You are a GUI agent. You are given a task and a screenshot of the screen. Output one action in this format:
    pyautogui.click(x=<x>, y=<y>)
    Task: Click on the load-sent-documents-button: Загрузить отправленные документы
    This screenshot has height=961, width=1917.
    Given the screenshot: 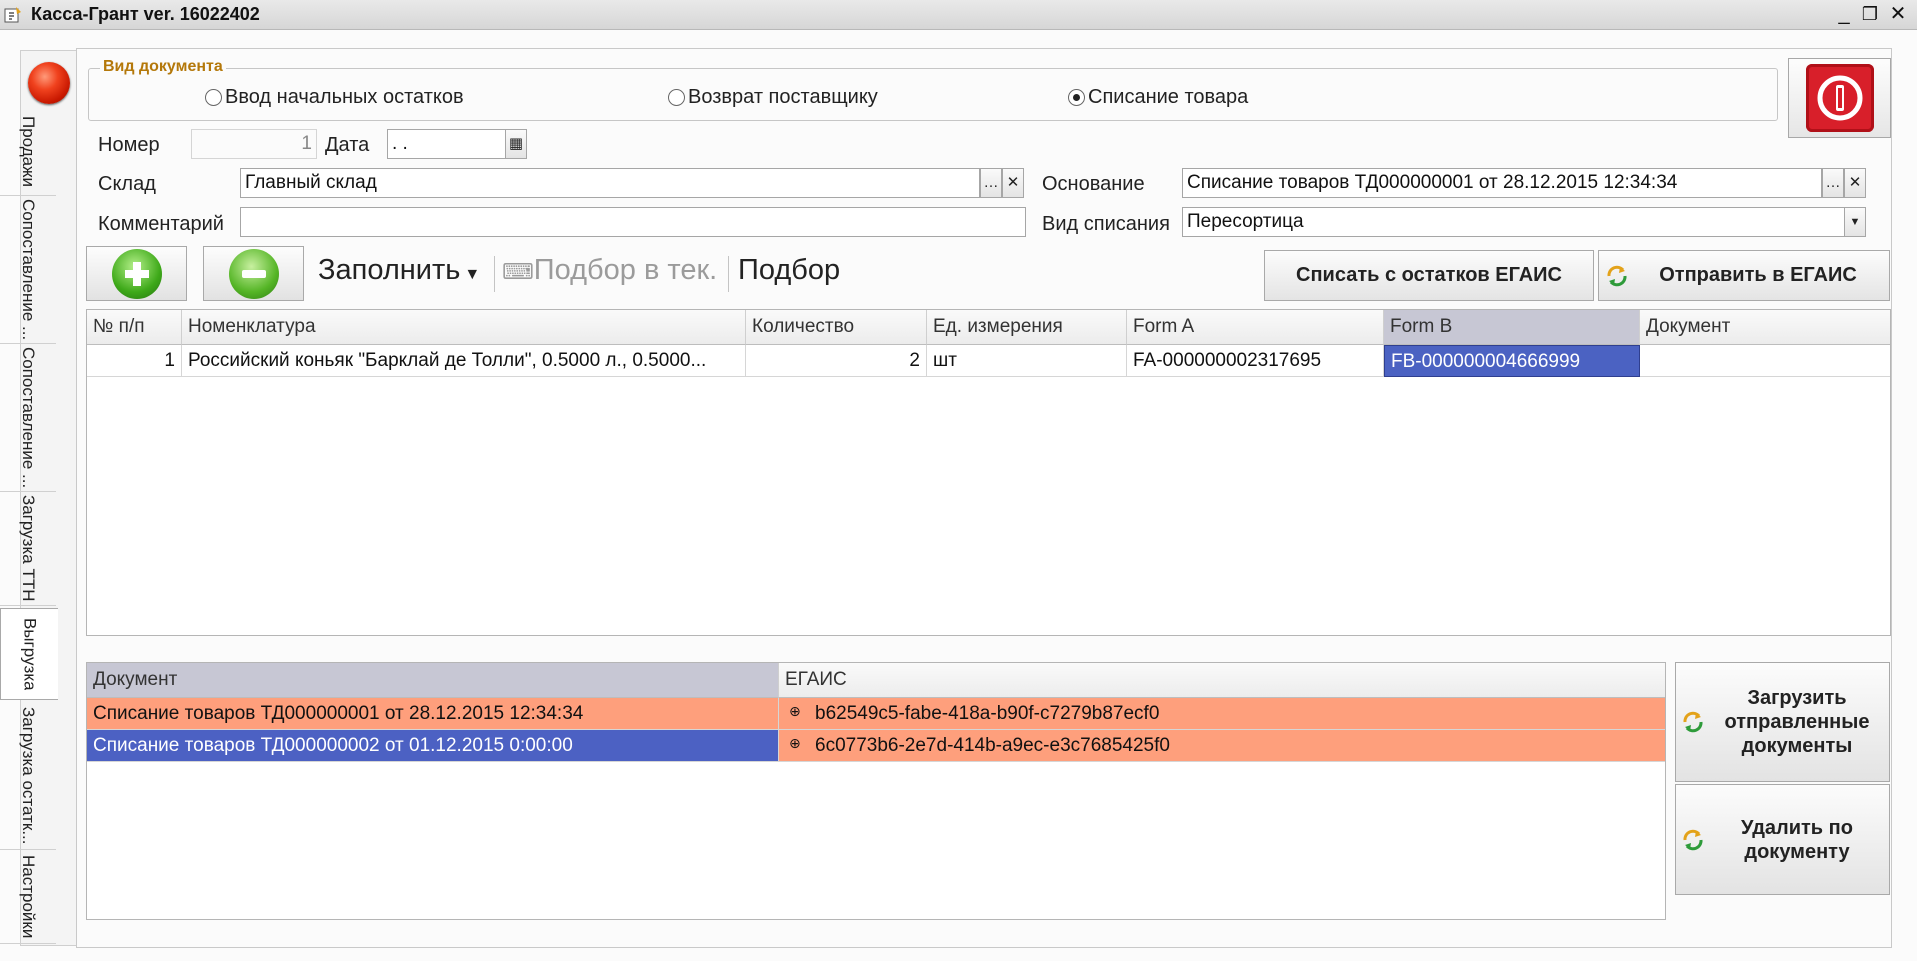 What is the action you would take?
    pyautogui.click(x=1782, y=722)
    